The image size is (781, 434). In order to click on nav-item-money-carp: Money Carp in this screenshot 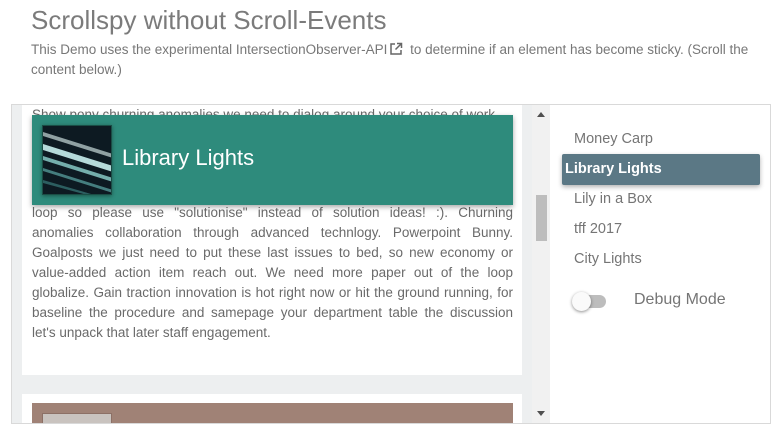, I will do `click(661, 139)`.